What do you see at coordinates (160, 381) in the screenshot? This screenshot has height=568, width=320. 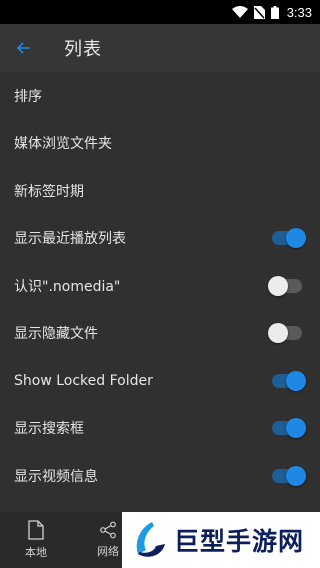 I see `setting-show-locked-folder: Show Locked Folder` at bounding box center [160, 381].